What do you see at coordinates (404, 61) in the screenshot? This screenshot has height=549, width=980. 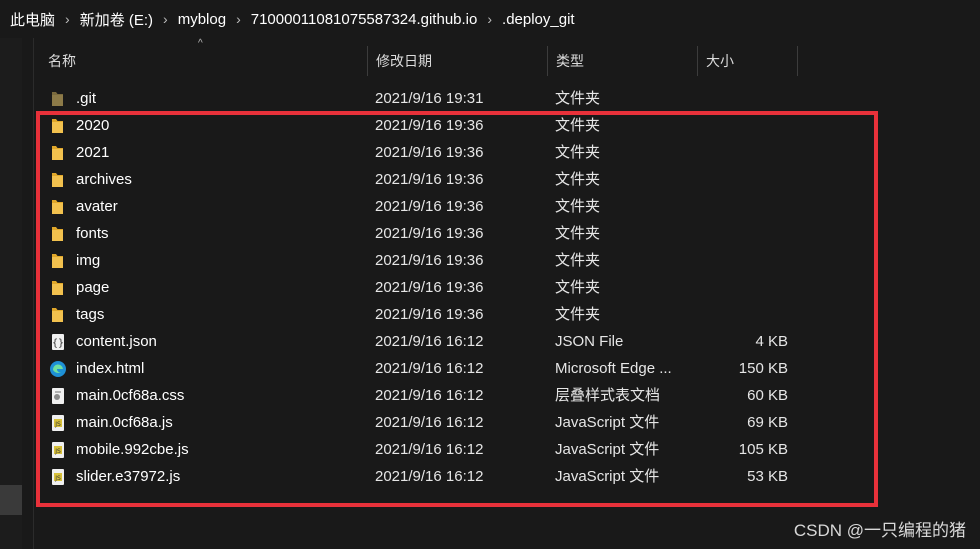 I see `column-header-date-label: 修改日期` at bounding box center [404, 61].